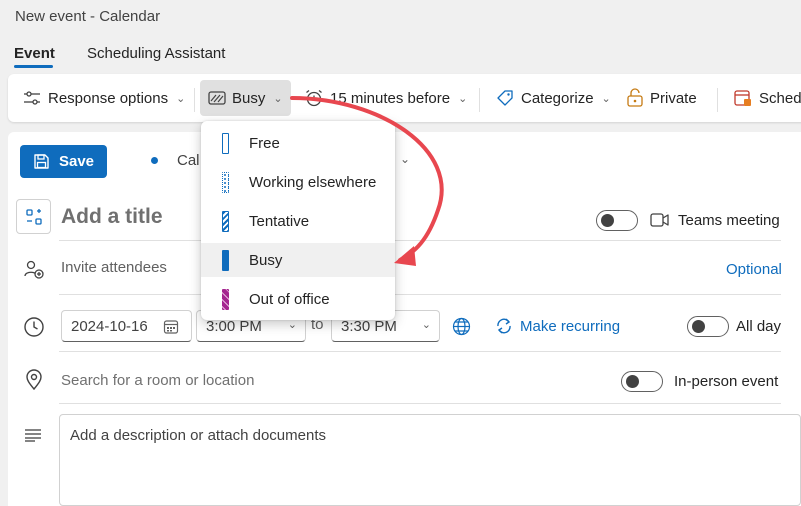 The image size is (801, 506). I want to click on schedule-button: Schedu, so click(767, 98).